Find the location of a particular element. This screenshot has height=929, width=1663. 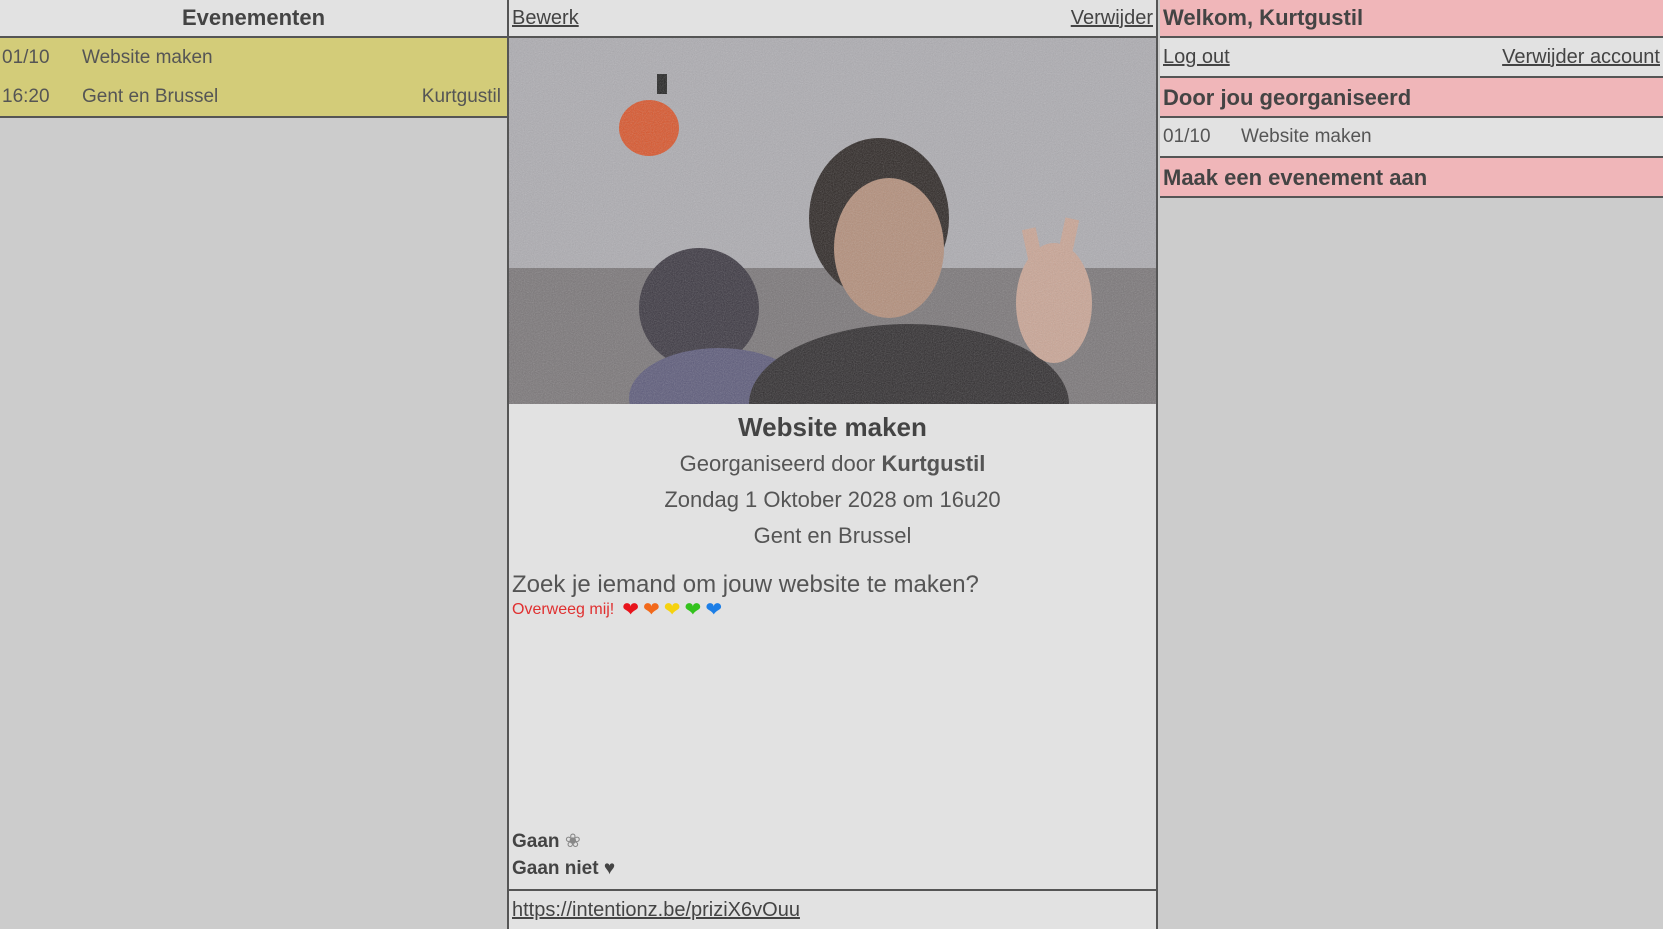

consider-text: Overweeg mij! is located at coordinates (563, 609).